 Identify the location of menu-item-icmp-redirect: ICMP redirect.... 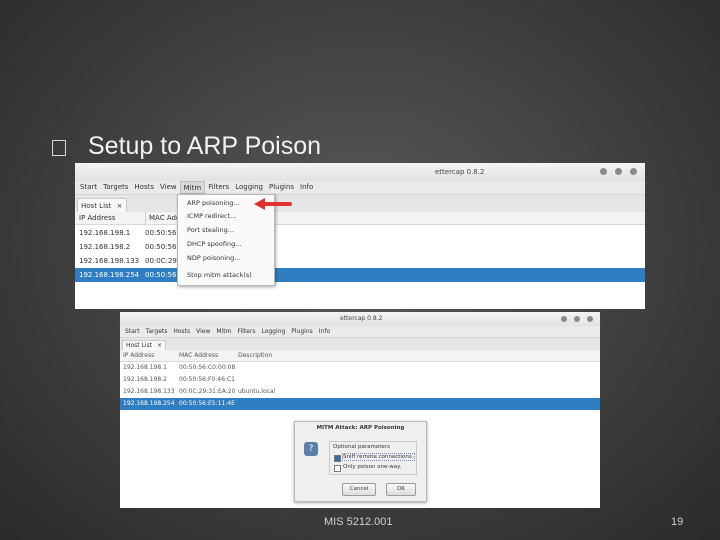
(211, 216).